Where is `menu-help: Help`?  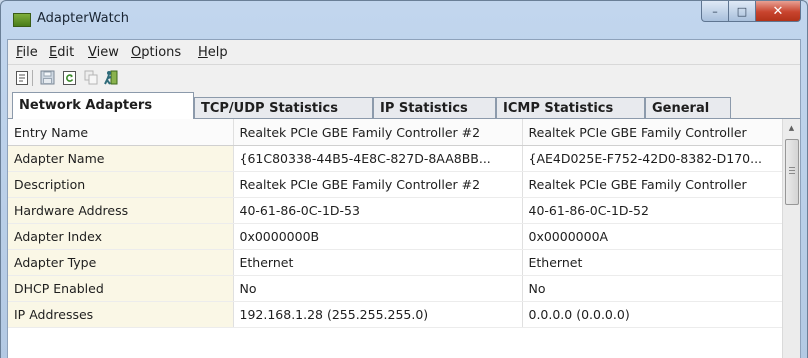 menu-help: Help is located at coordinates (213, 52).